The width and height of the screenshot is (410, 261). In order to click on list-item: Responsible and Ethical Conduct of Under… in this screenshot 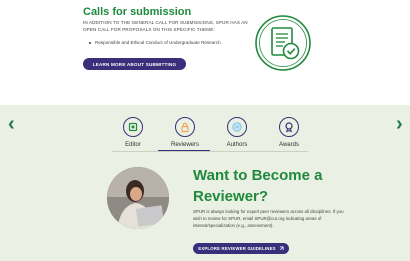, I will do `click(152, 42)`.